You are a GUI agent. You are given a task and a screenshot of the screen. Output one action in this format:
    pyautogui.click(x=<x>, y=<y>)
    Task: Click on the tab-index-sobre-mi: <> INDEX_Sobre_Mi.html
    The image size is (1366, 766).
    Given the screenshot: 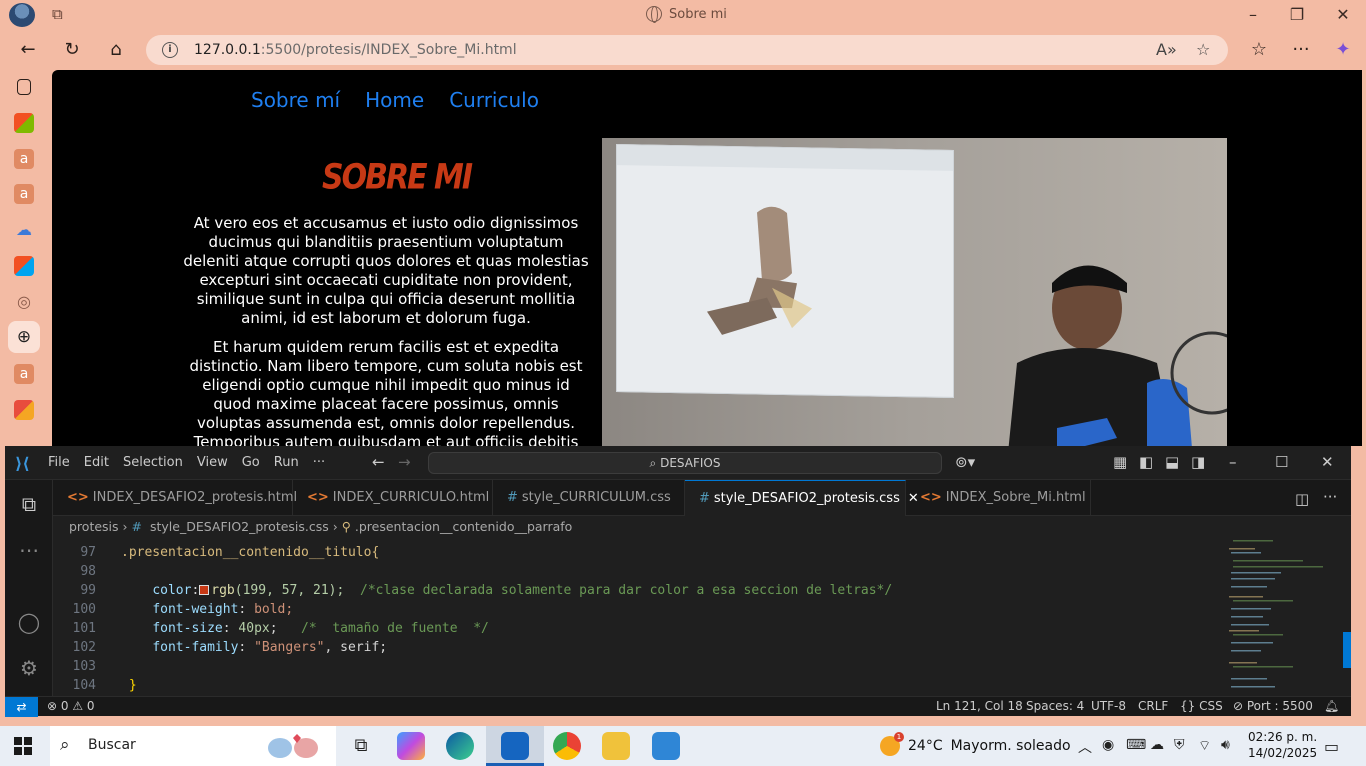 What is the action you would take?
    pyautogui.click(x=998, y=498)
    